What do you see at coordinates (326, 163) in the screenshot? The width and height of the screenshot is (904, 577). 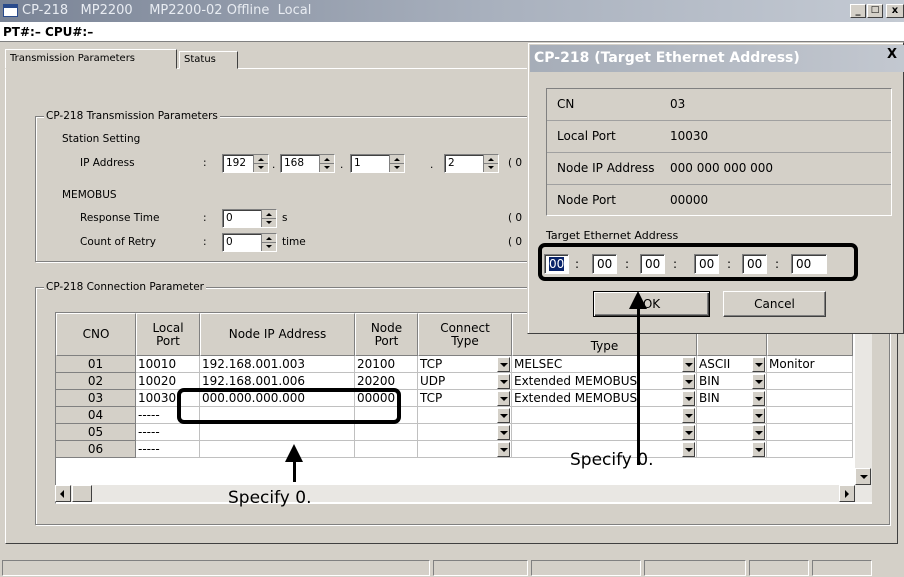 I see `ip-octet-2-spinner` at bounding box center [326, 163].